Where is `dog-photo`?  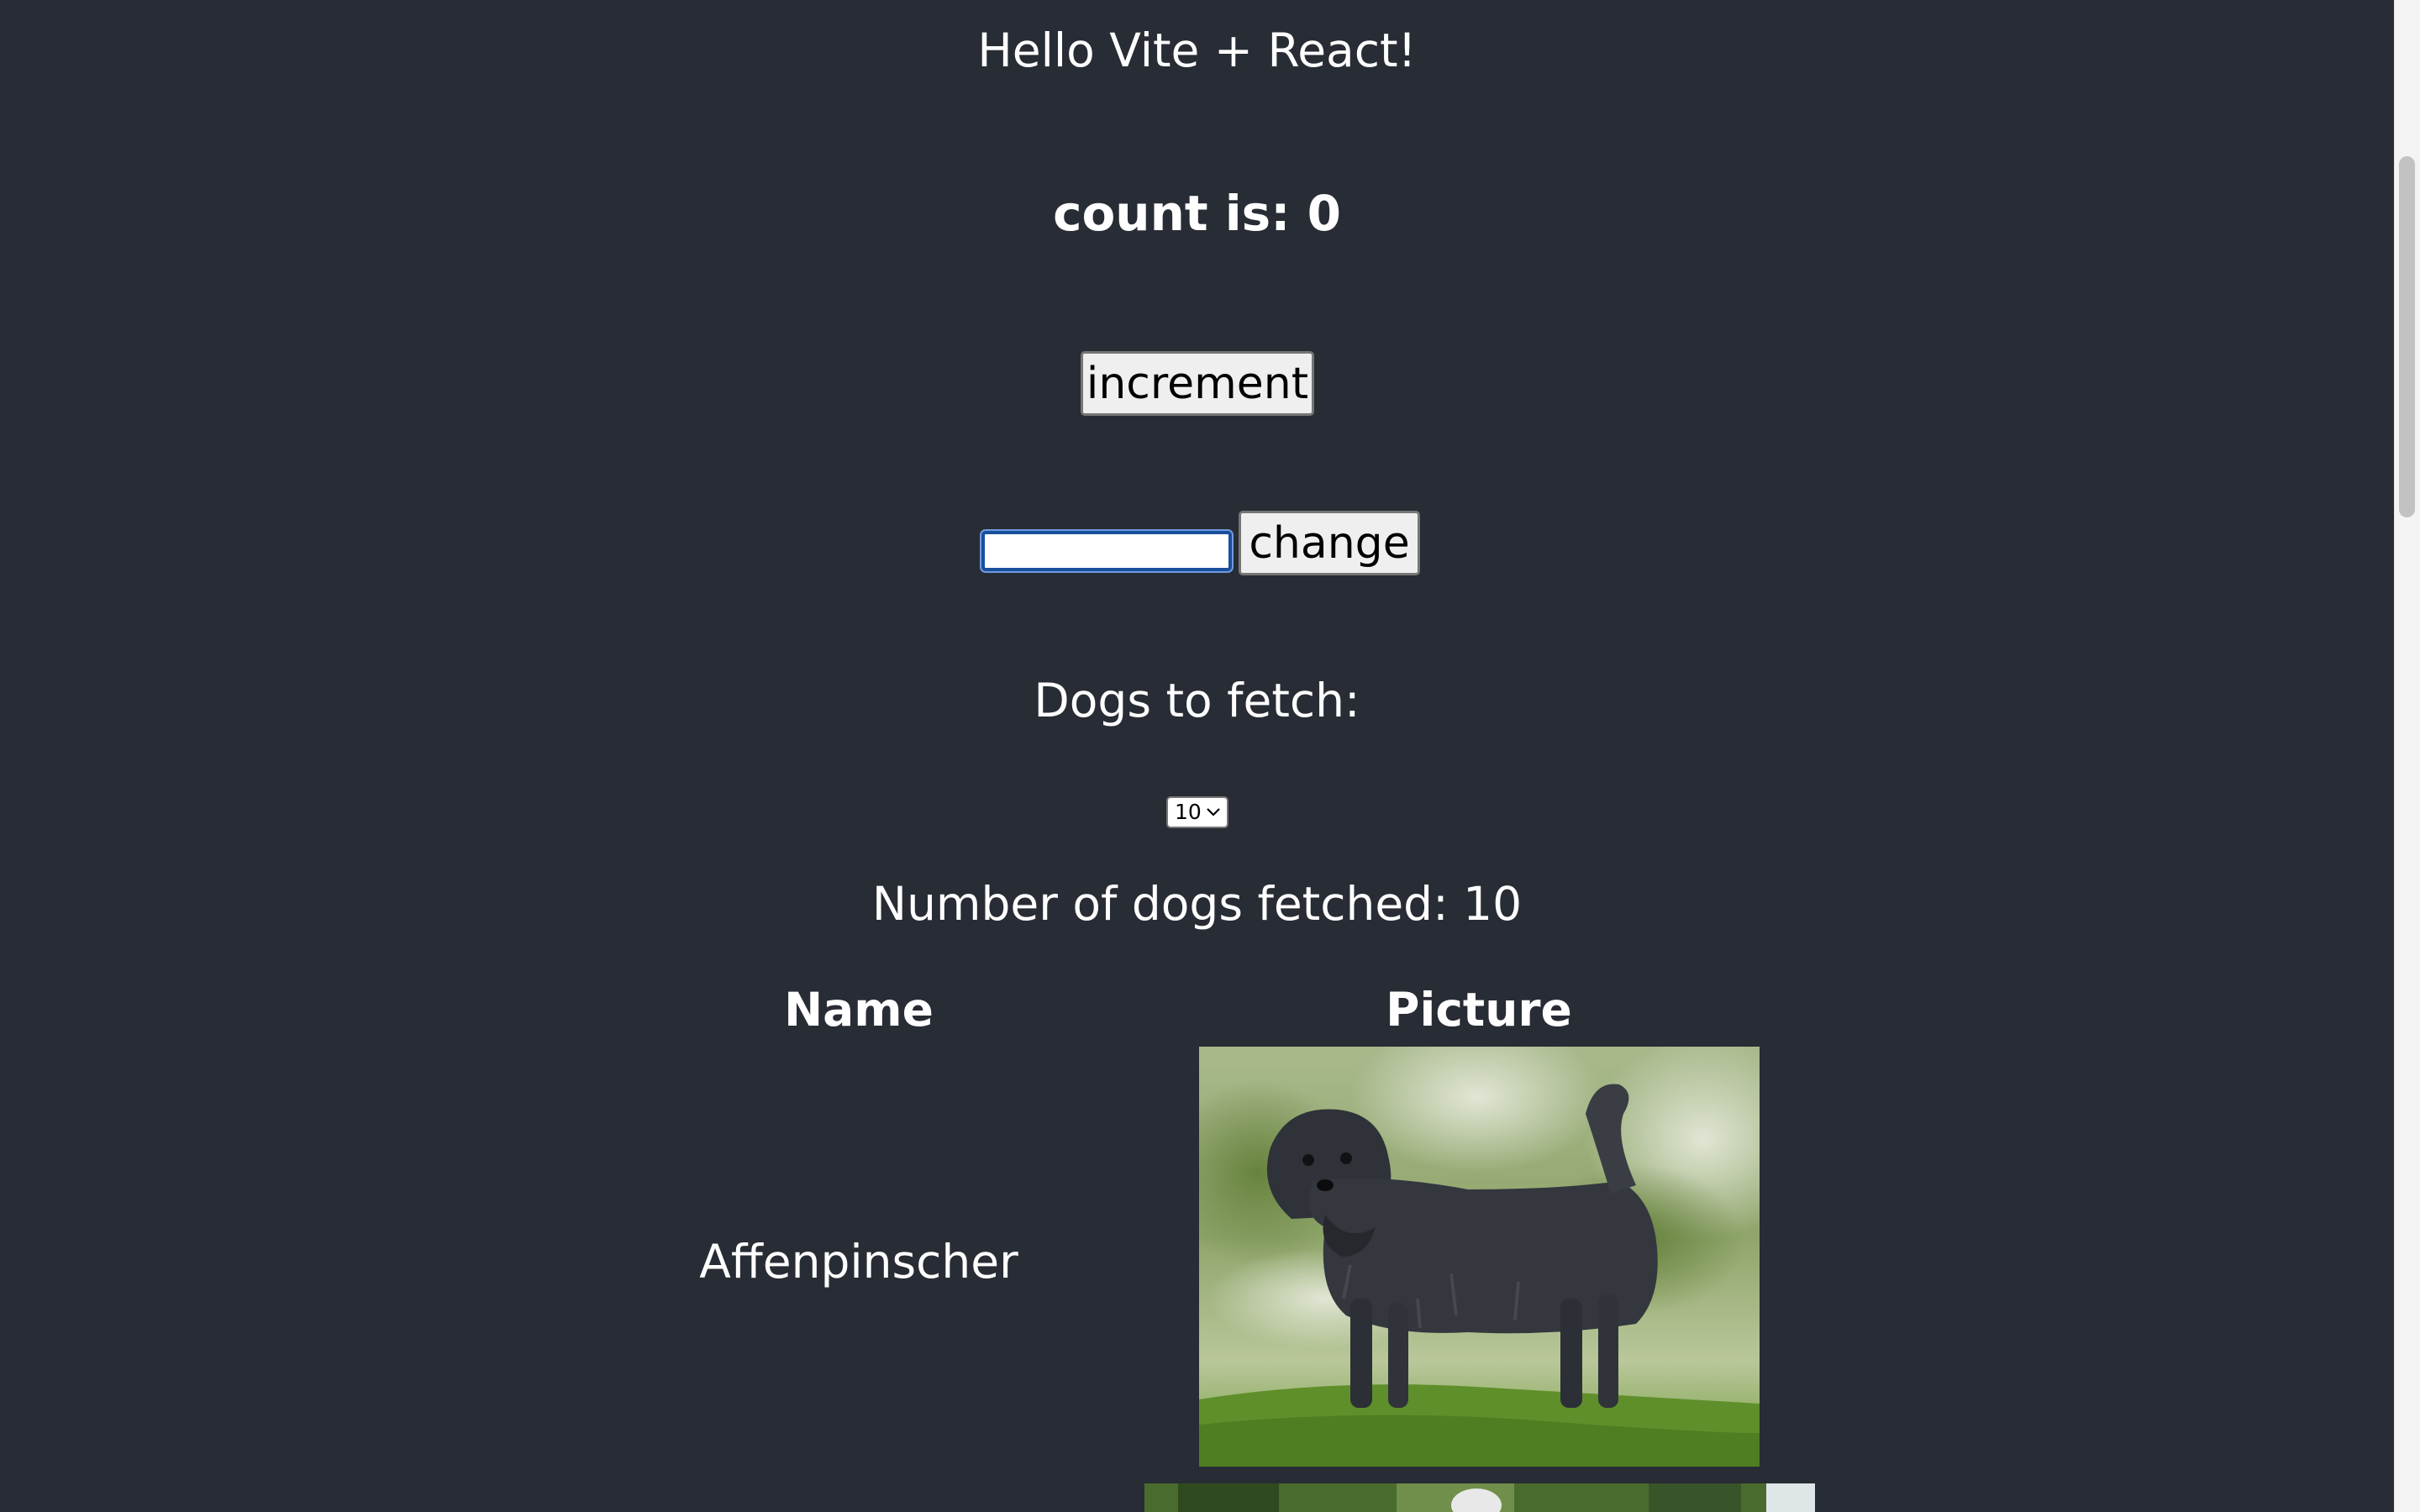 dog-photo is located at coordinates (1479, 1257).